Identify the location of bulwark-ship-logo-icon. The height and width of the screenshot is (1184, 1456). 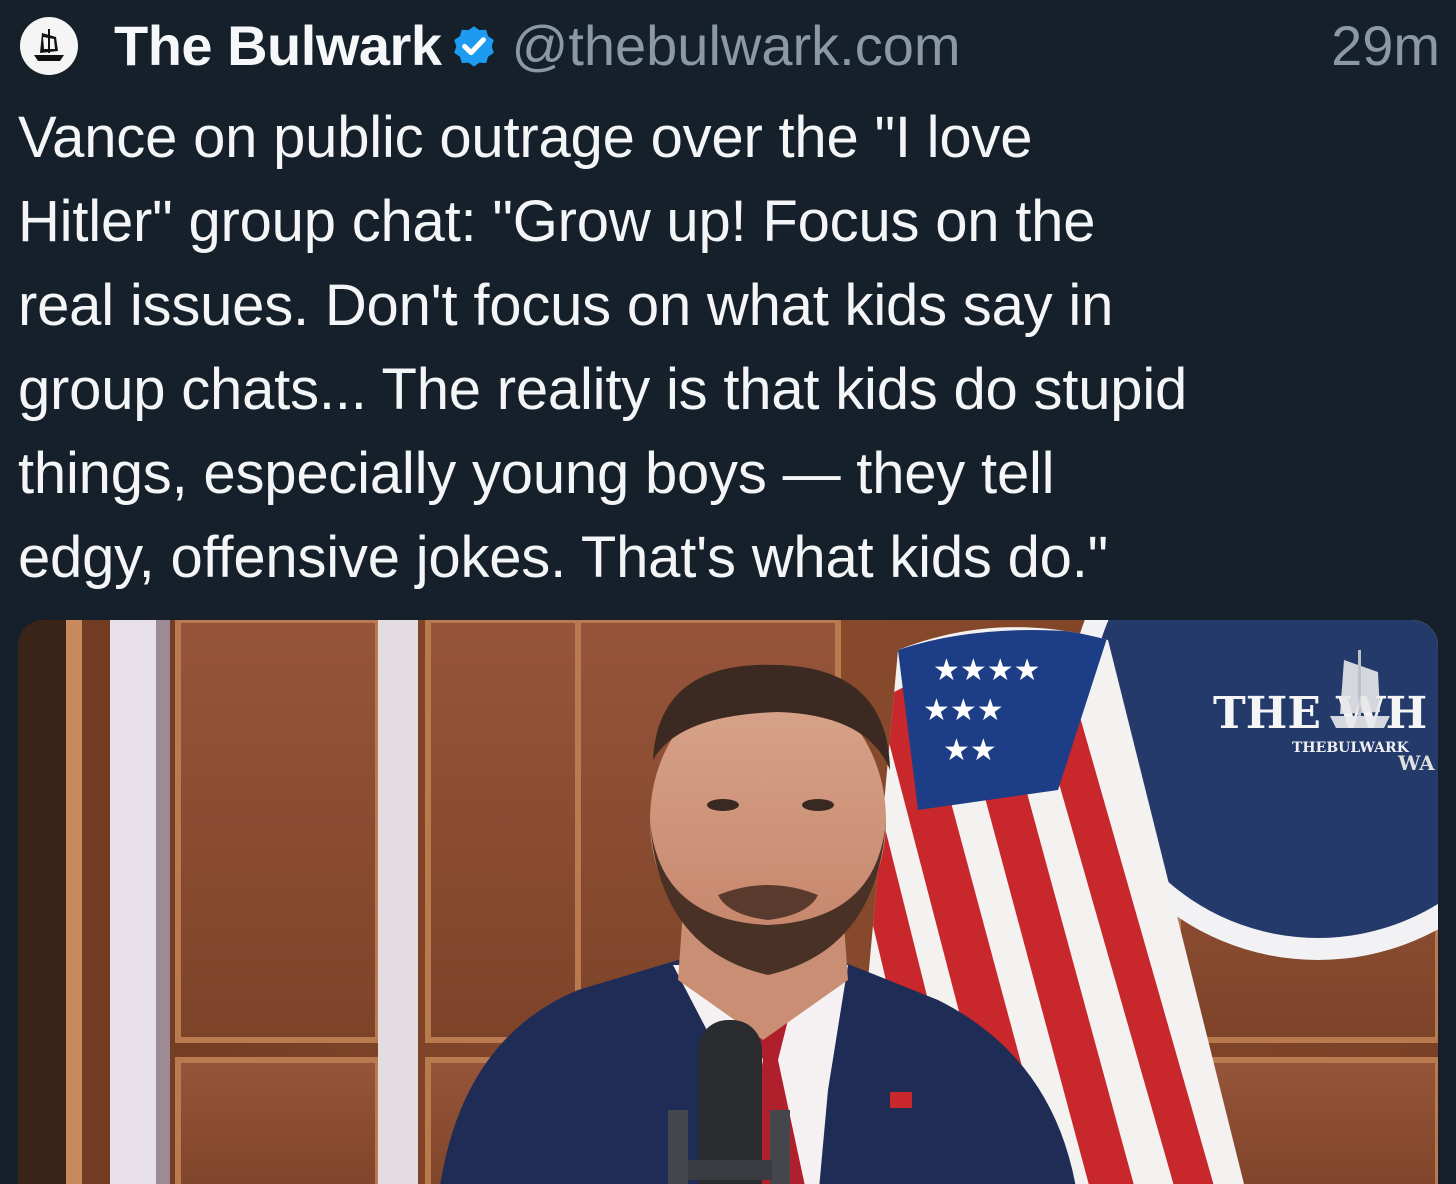
(49, 45).